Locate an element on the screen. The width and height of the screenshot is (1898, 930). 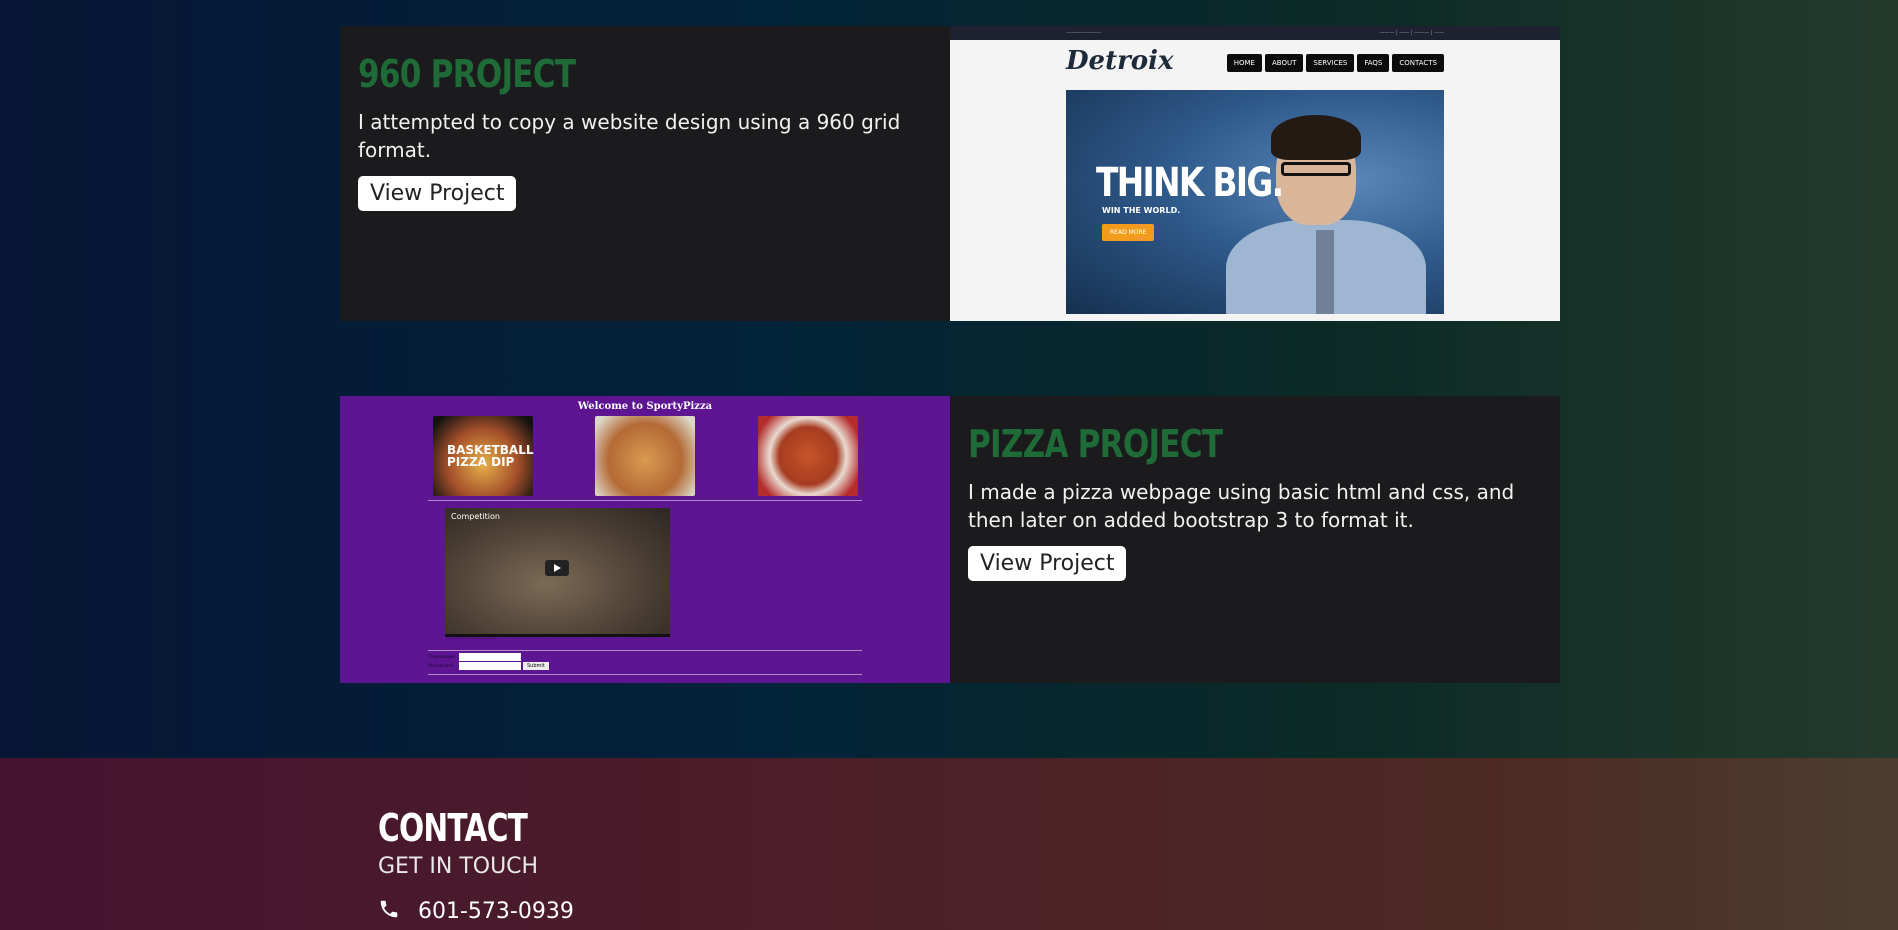
project-title: 960 PROJECT is located at coordinates (467, 74).